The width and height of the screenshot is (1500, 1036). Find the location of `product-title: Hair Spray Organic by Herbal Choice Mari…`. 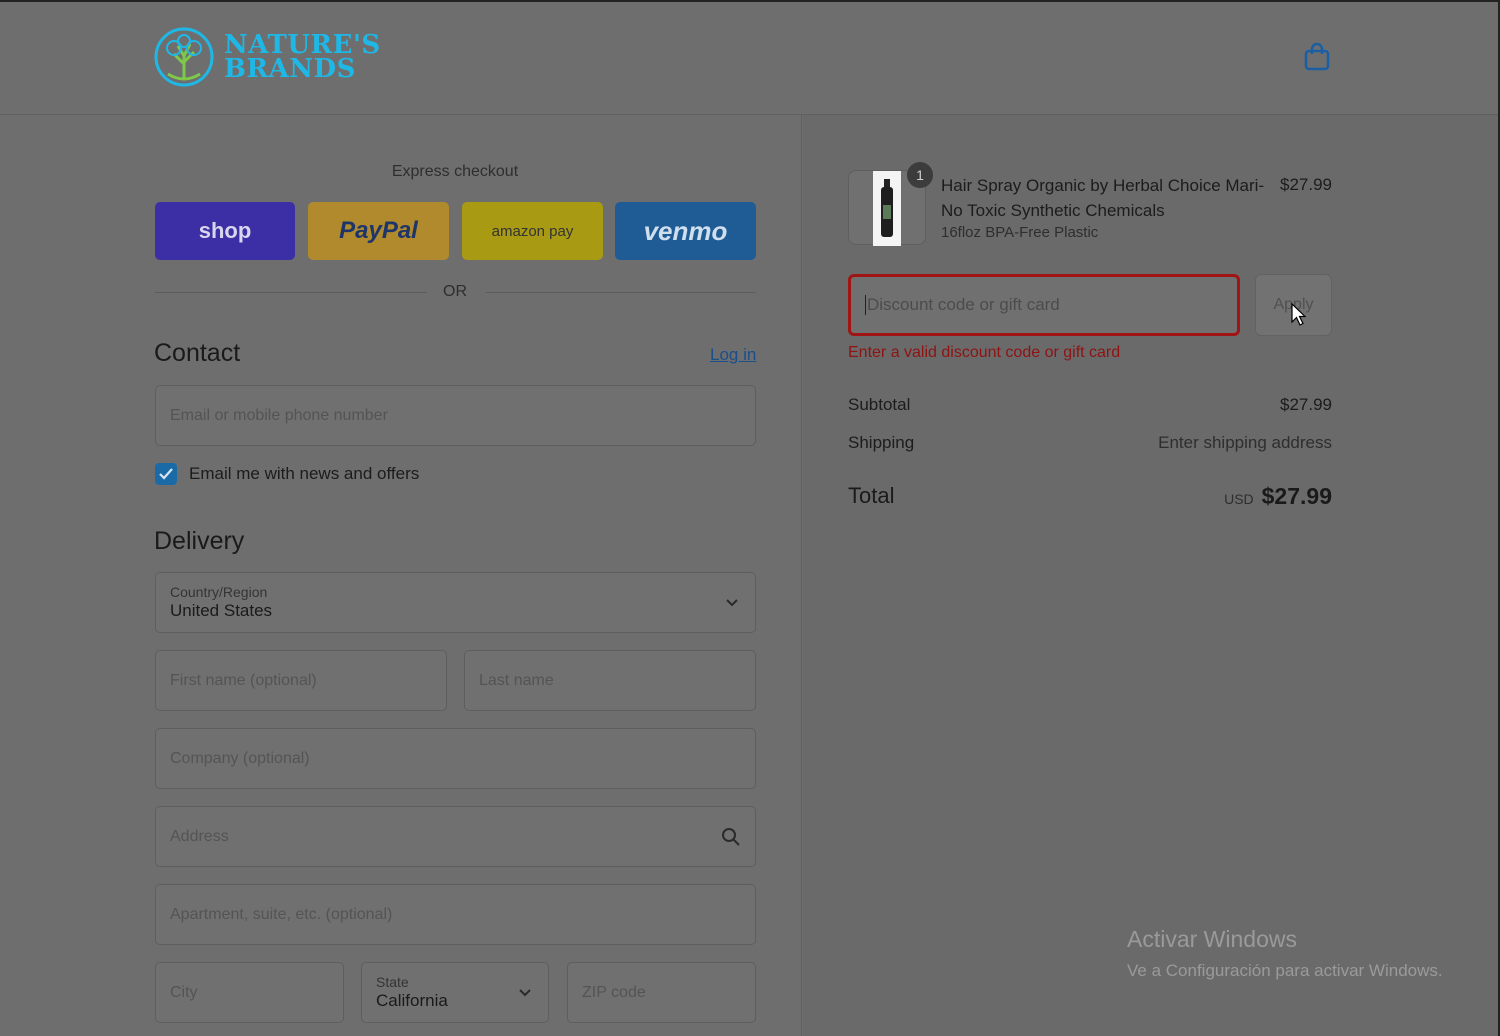

product-title: Hair Spray Organic by Herbal Choice Mari… is located at coordinates (1103, 198).